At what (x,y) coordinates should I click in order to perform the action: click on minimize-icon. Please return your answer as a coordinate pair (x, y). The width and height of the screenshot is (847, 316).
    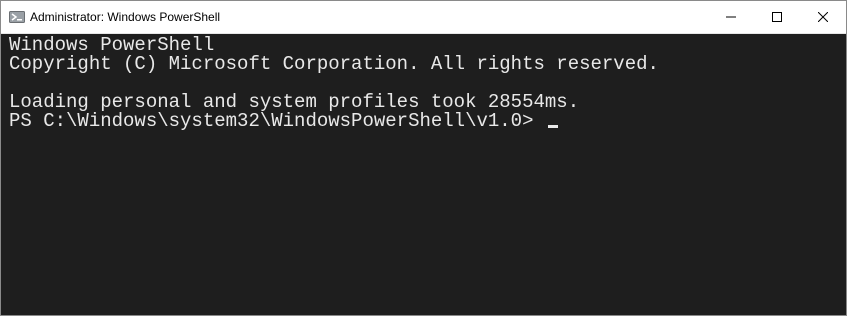
    Looking at the image, I should click on (731, 17).